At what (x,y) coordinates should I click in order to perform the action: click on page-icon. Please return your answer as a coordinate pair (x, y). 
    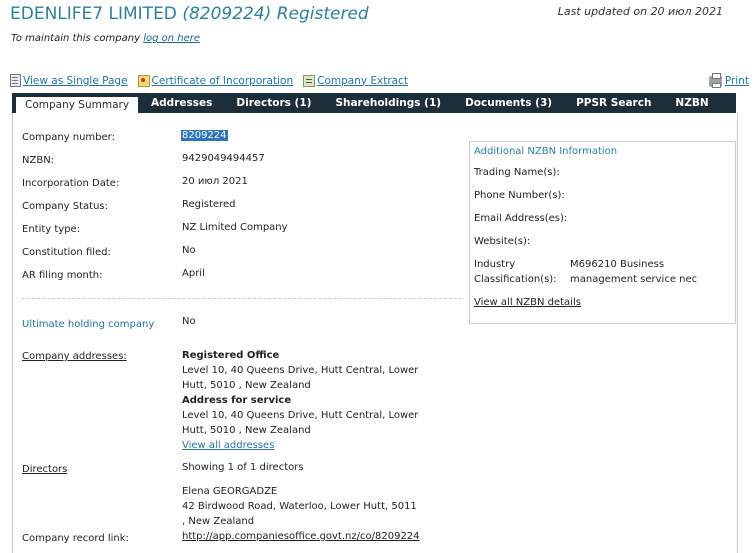
    Looking at the image, I should click on (15, 80).